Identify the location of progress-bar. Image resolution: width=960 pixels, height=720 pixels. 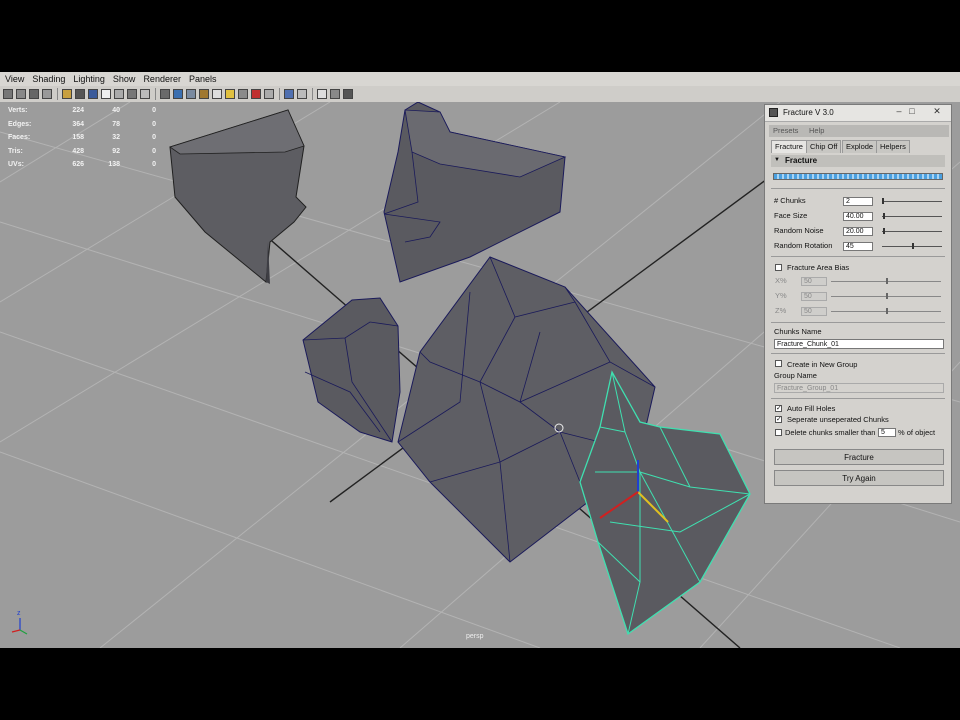
(858, 176).